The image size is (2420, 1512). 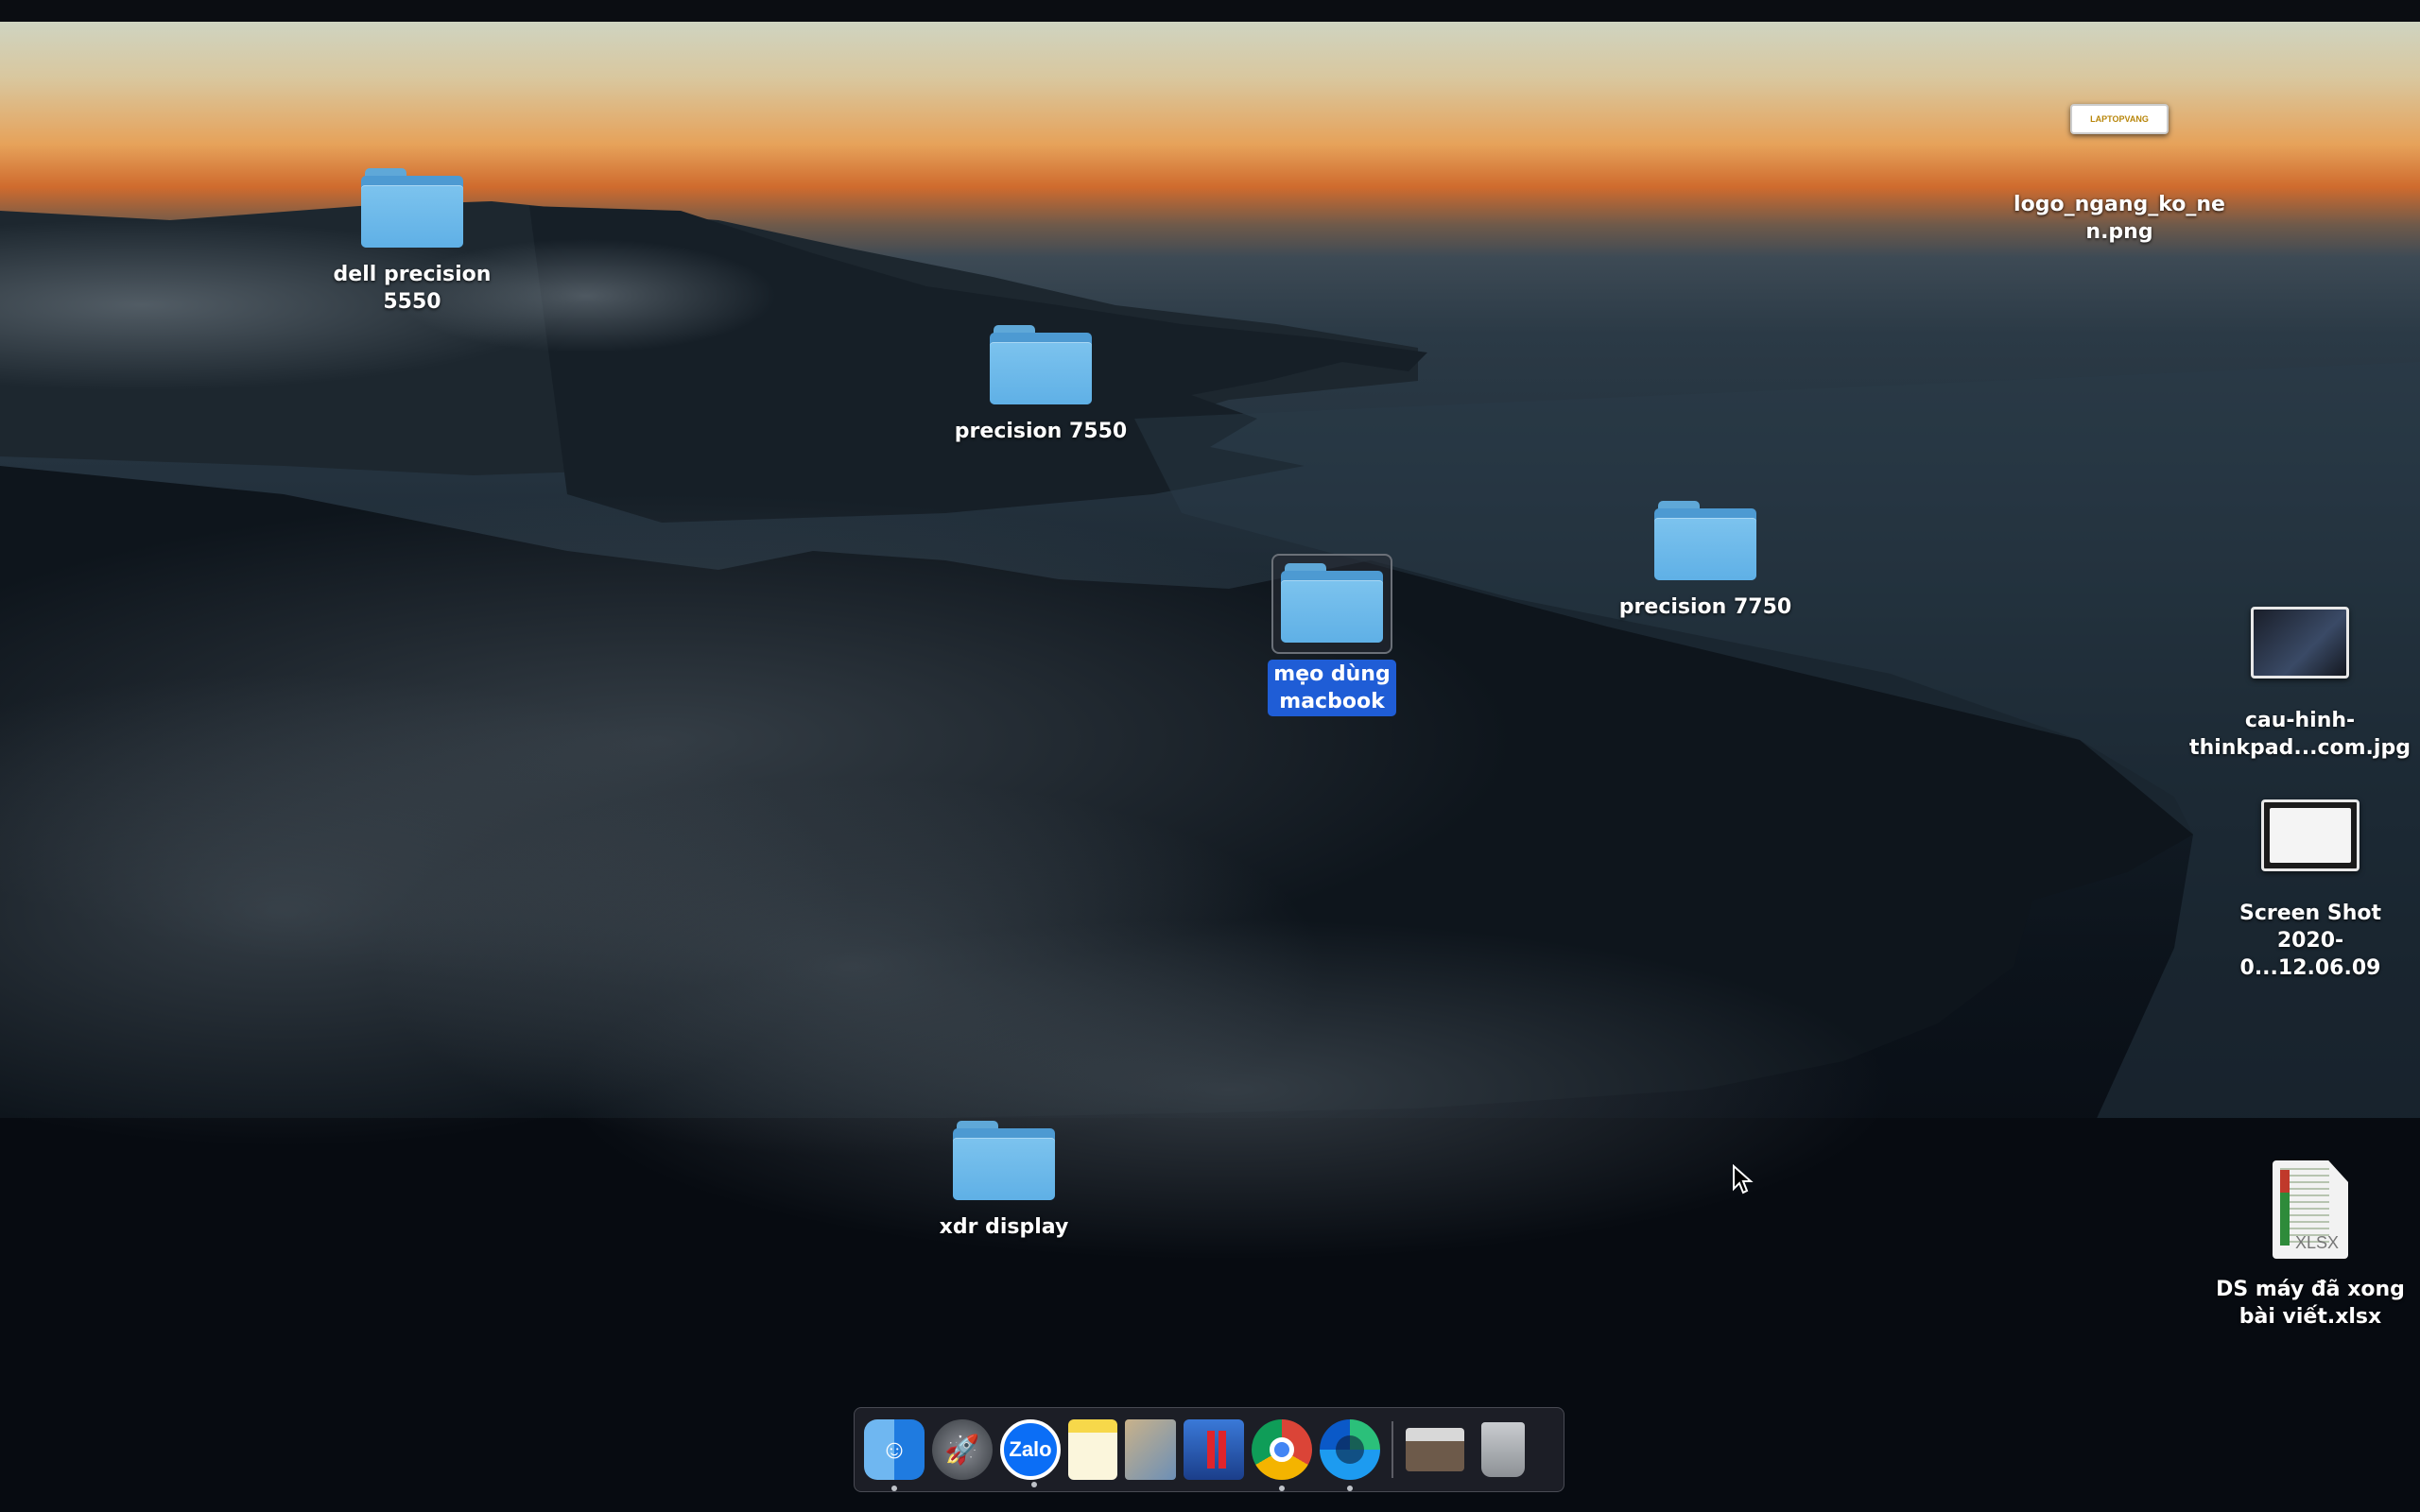 What do you see at coordinates (1092, 1449) in the screenshot?
I see `dock-notes-icon` at bounding box center [1092, 1449].